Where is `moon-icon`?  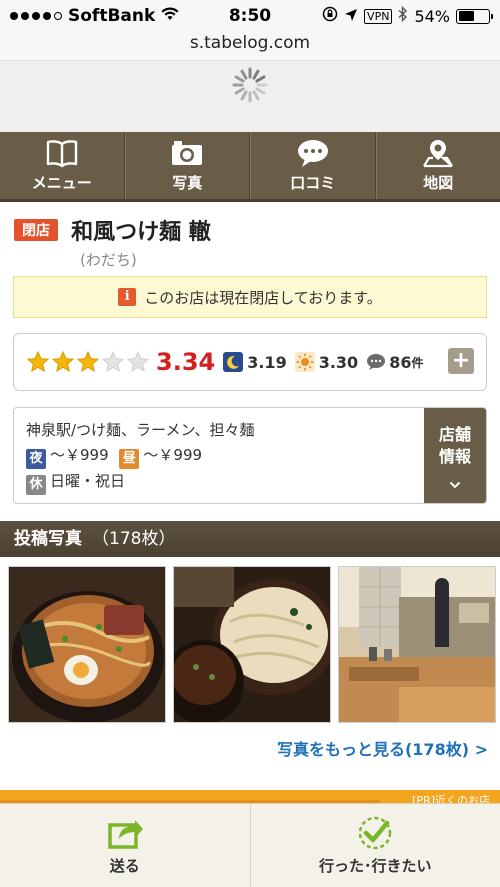 moon-icon is located at coordinates (233, 362).